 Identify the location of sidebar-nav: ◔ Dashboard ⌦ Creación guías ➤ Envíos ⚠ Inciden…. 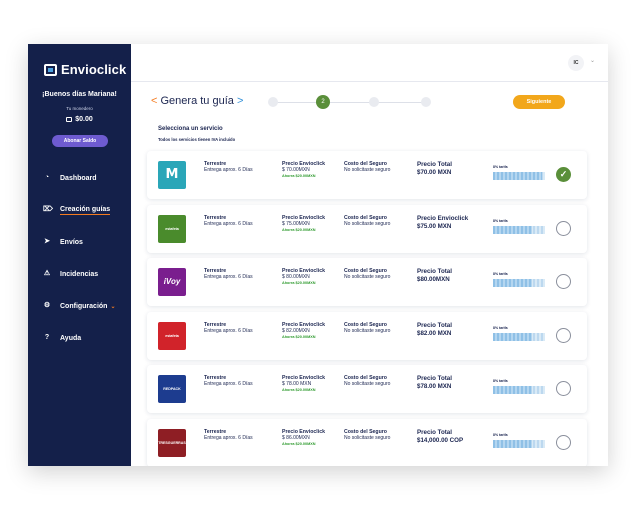
(79, 258).